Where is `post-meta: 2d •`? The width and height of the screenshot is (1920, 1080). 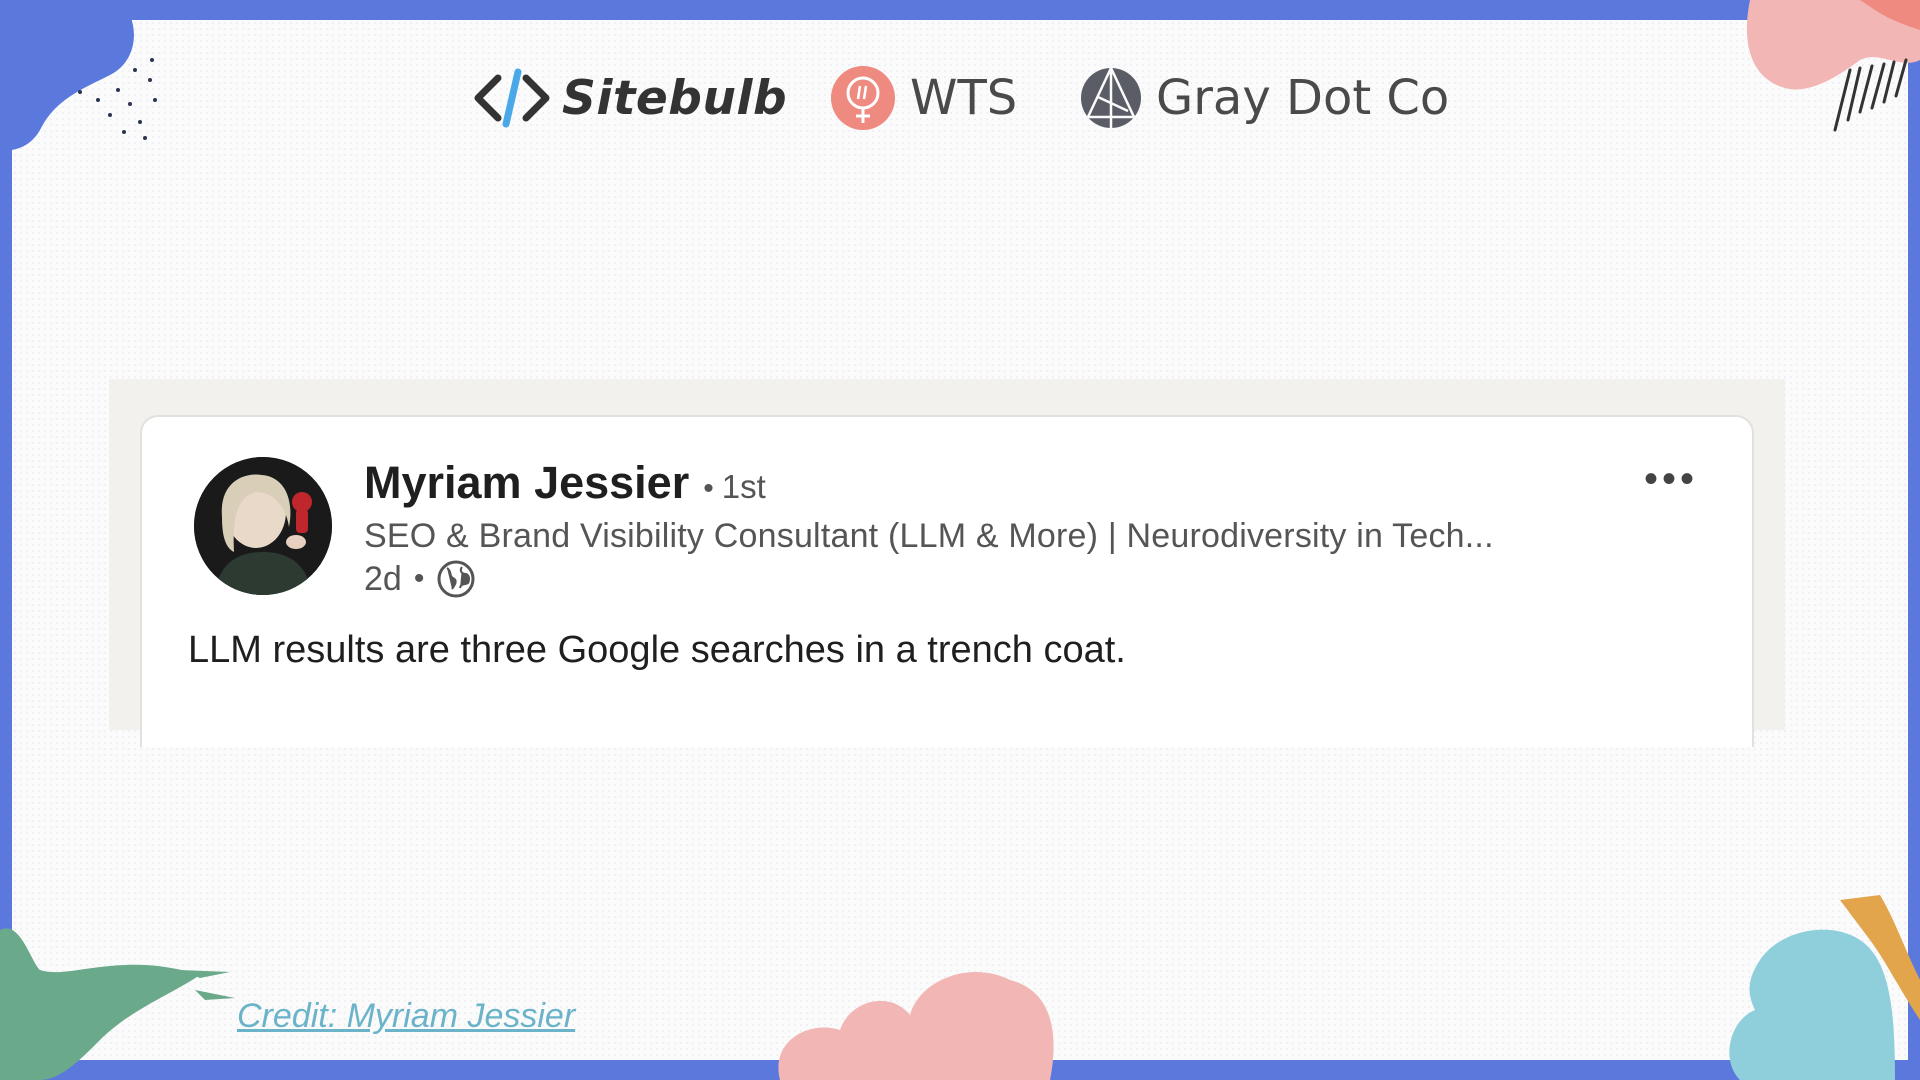
post-meta: 2d • is located at coordinates (420, 579).